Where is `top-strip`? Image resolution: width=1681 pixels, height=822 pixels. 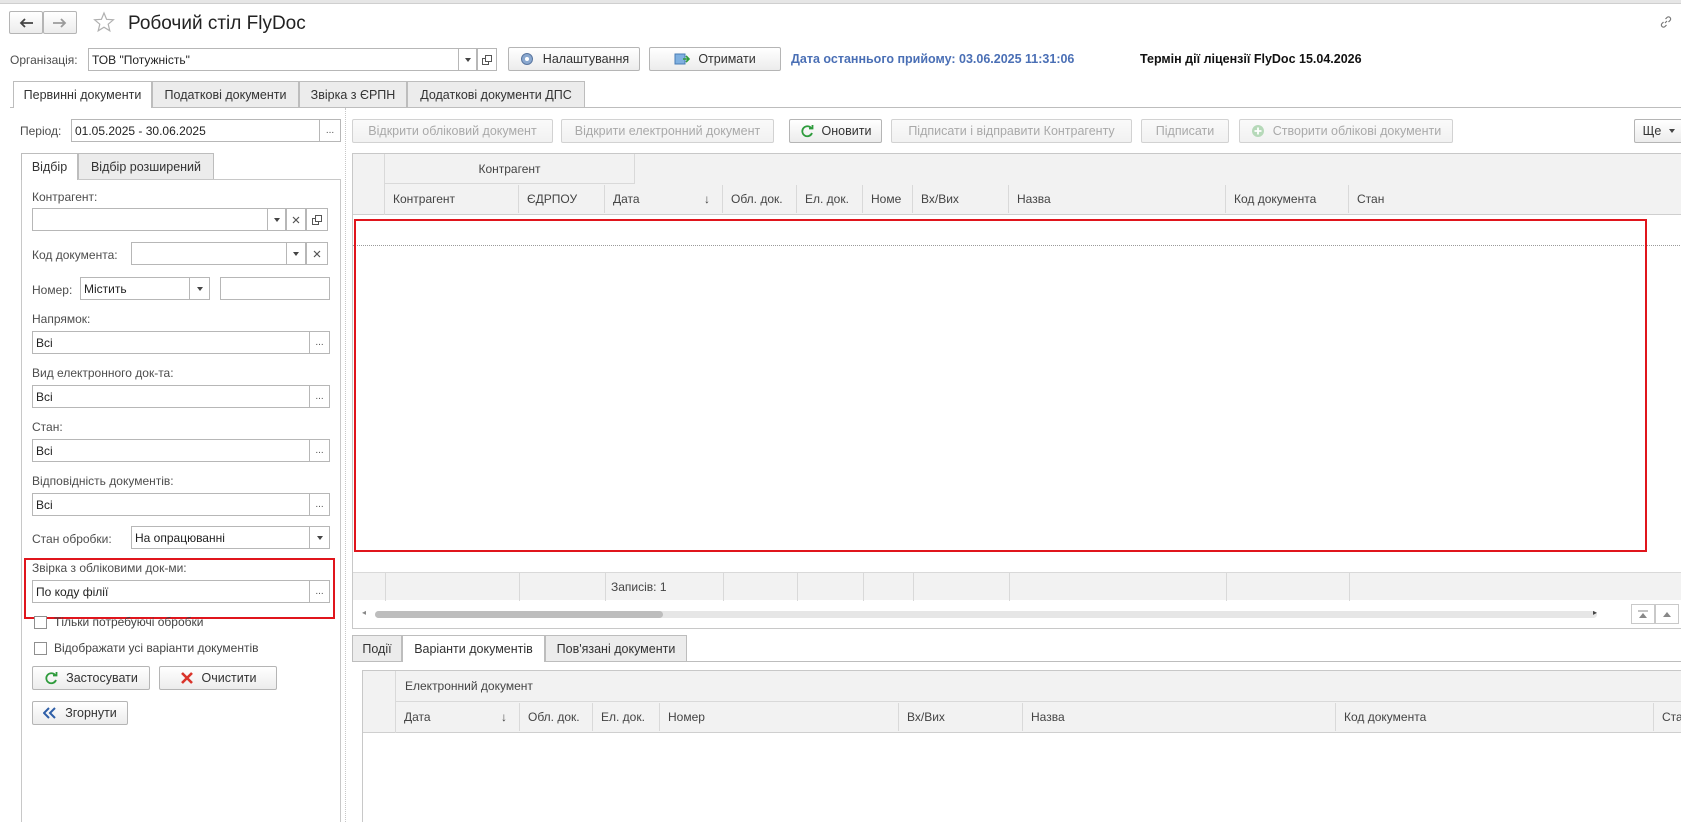 top-strip is located at coordinates (840, 2).